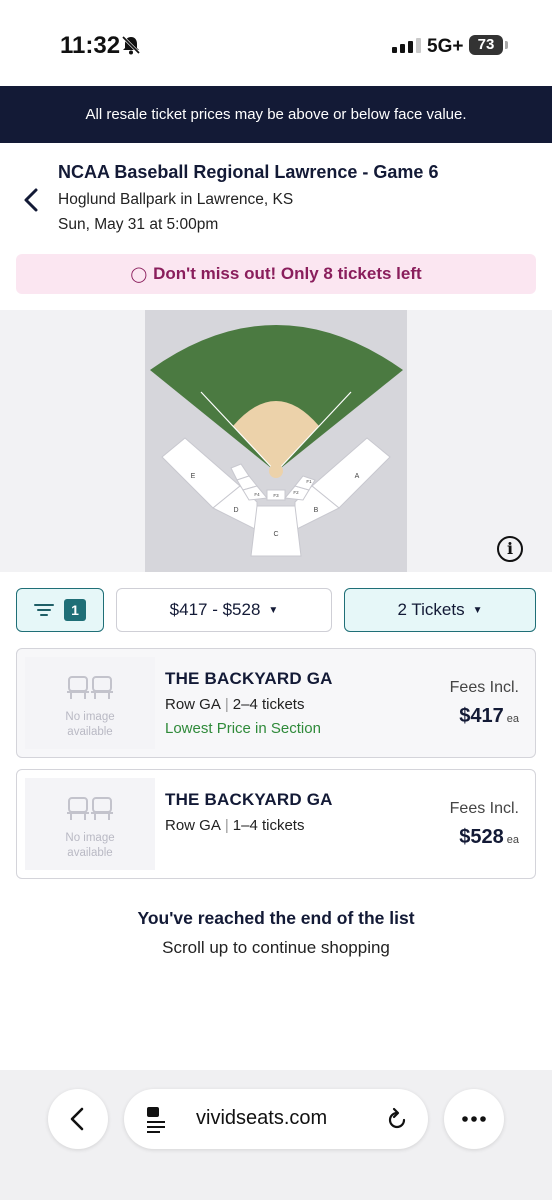 The width and height of the screenshot is (552, 1200). I want to click on end-of-list-title: You've reached the end of the list, so click(276, 918).